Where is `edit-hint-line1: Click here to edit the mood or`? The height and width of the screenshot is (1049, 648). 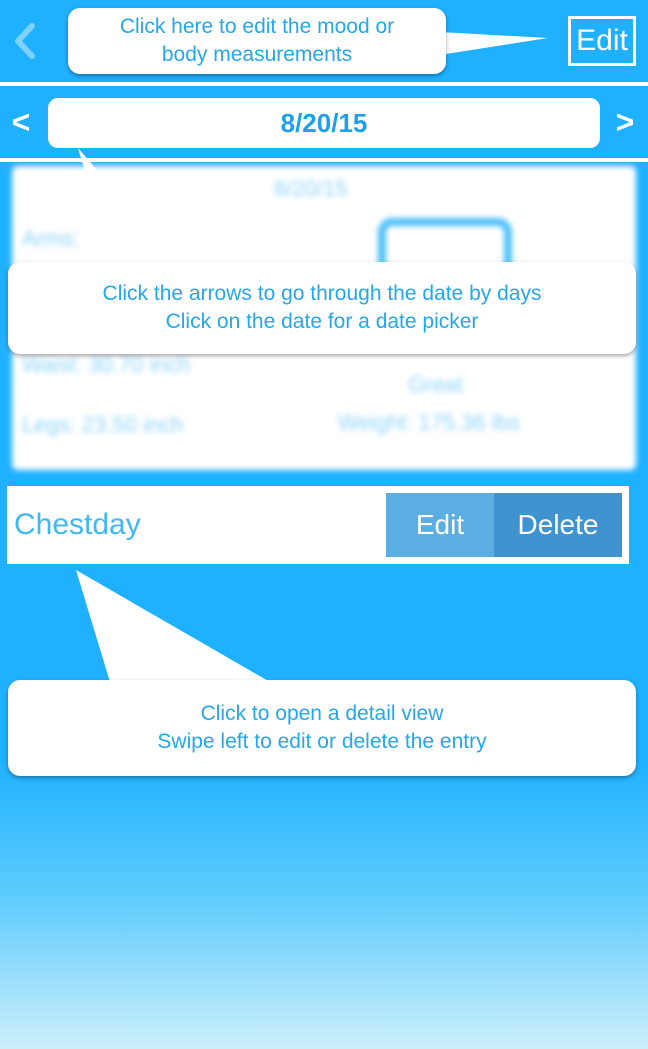 edit-hint-line1: Click here to edit the mood or is located at coordinates (257, 26).